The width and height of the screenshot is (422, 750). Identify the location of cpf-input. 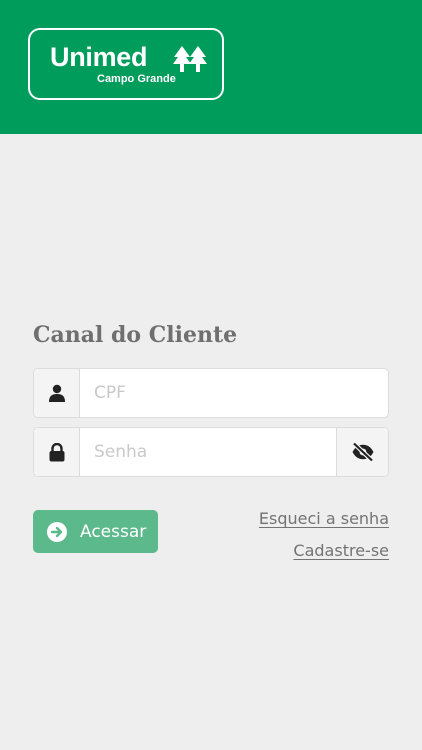
(234, 393).